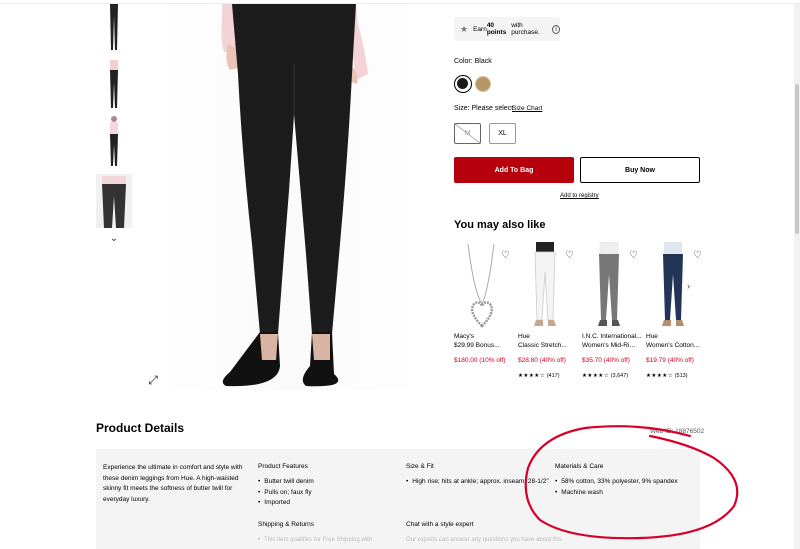 The height and width of the screenshot is (549, 800). Describe the element at coordinates (619, 376) in the screenshot. I see `rating-count: (3,647)` at that location.